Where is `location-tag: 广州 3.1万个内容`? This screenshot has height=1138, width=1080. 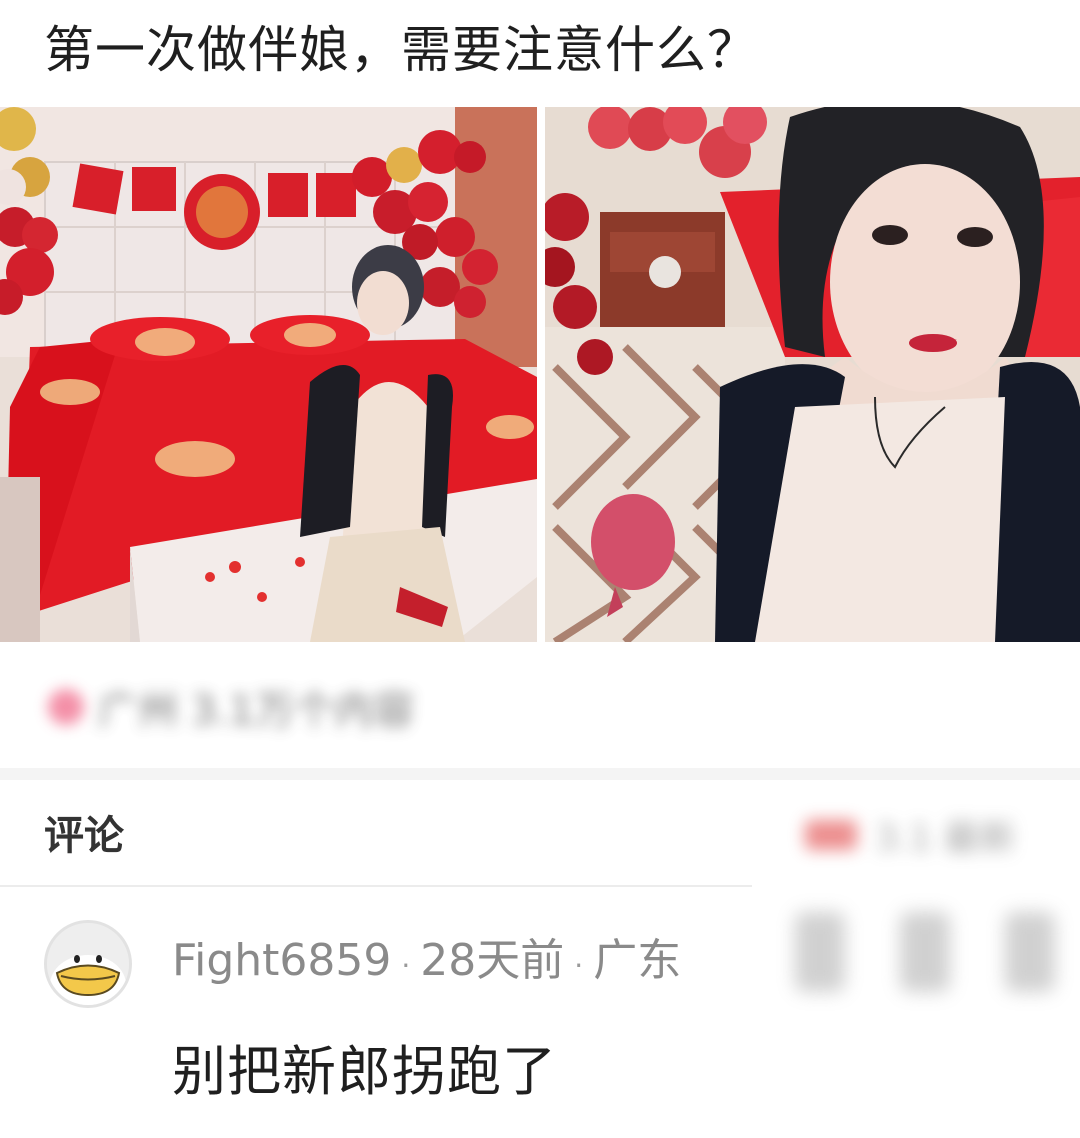
location-tag: 广州 3.1万个内容 is located at coordinates (283, 707).